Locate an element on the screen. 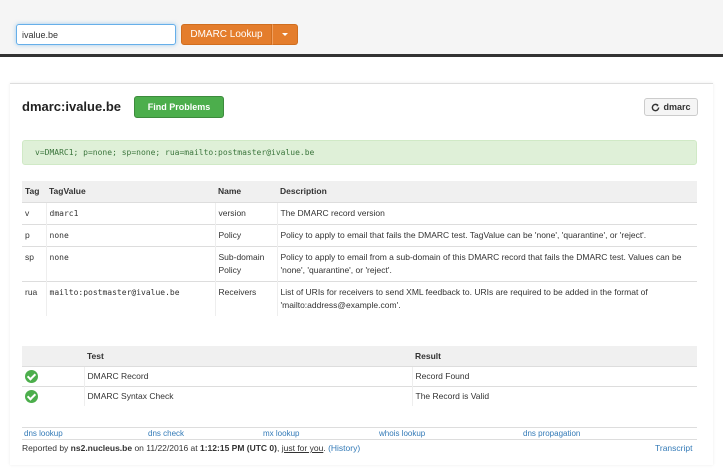 This screenshot has width=723, height=472. dns-propagation-link: dns propagation is located at coordinates (551, 433).